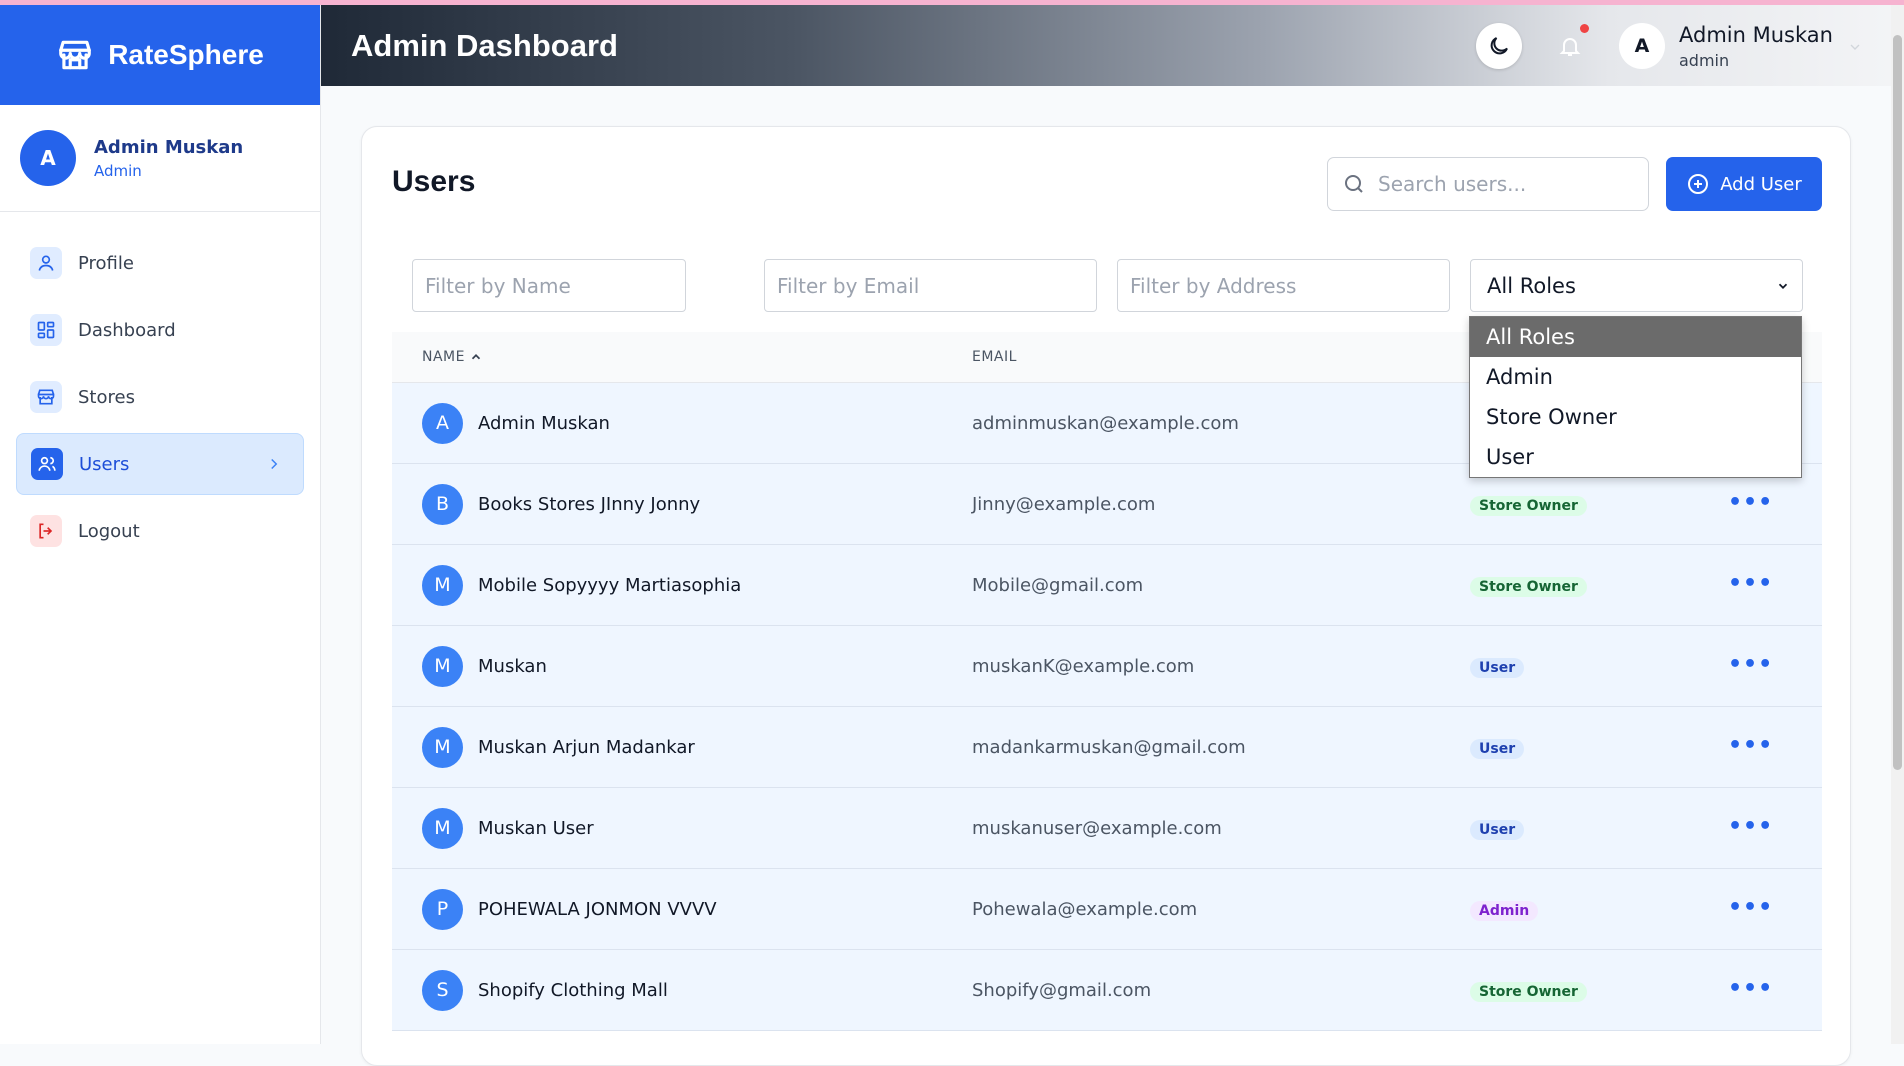  What do you see at coordinates (46, 330) in the screenshot?
I see `grid-icon` at bounding box center [46, 330].